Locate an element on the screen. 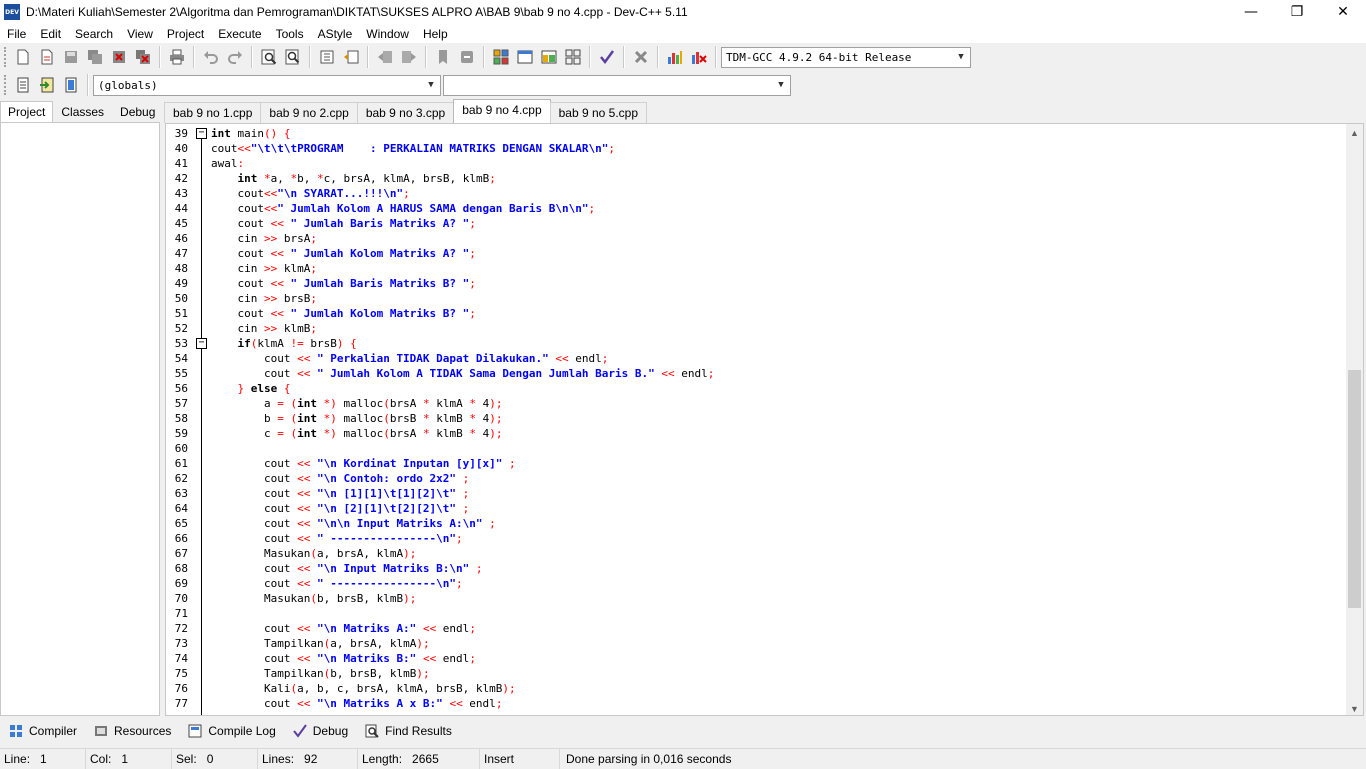  code-line: cout << " Jumlah Baris Matriks B? "; is located at coordinates (778, 283).